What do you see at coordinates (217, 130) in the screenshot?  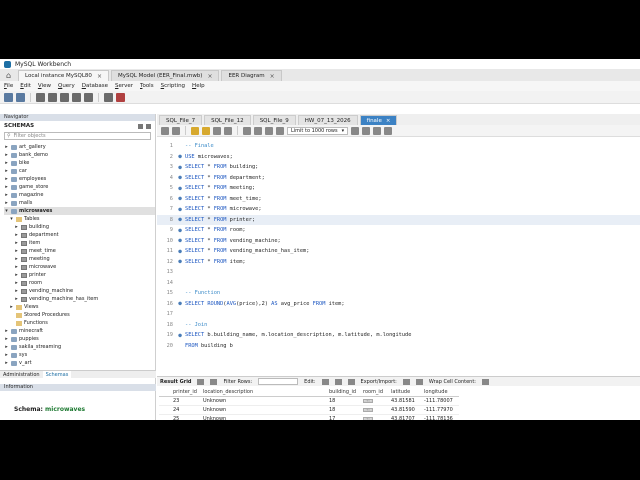 I see `explain-icon` at bounding box center [217, 130].